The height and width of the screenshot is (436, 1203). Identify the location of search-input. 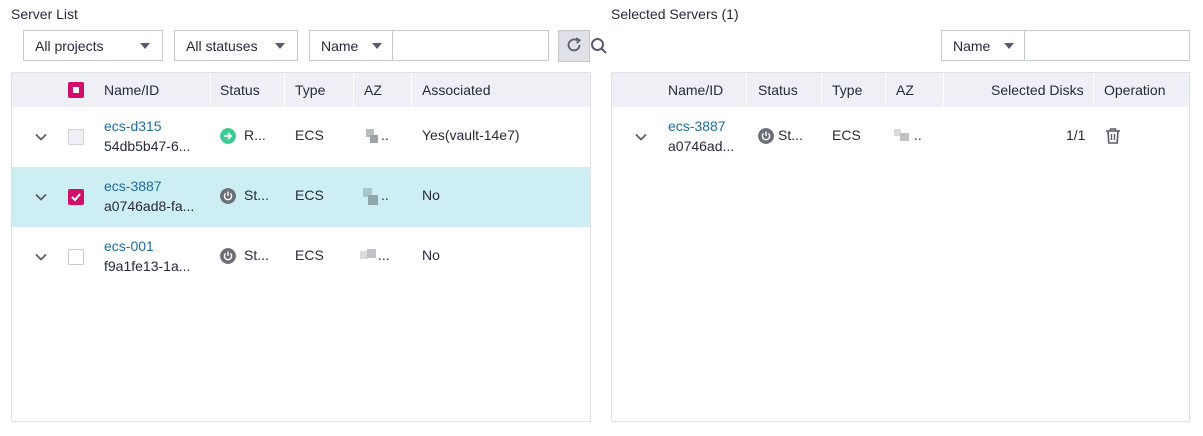
(1114, 45).